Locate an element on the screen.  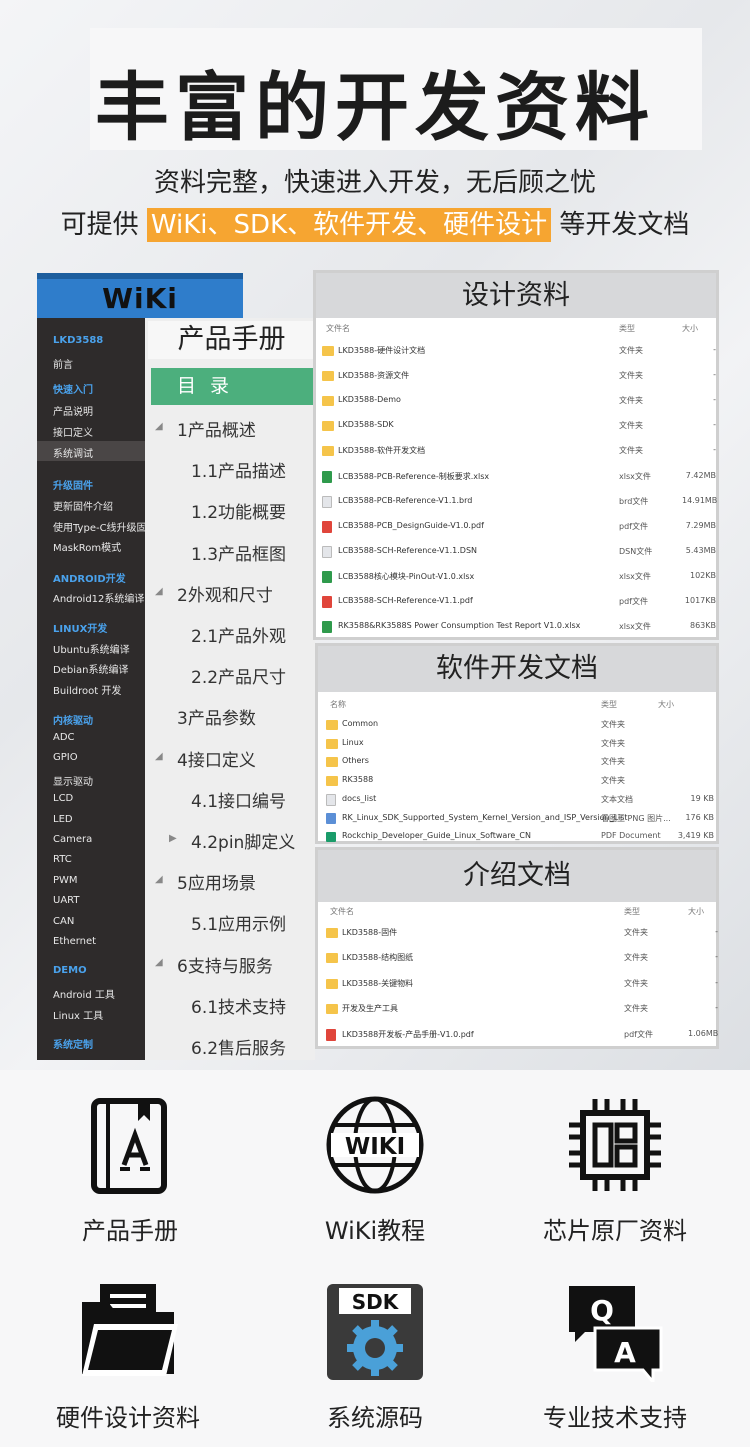
toc-item: 4.2pin脚定义 is located at coordinates (243, 840).